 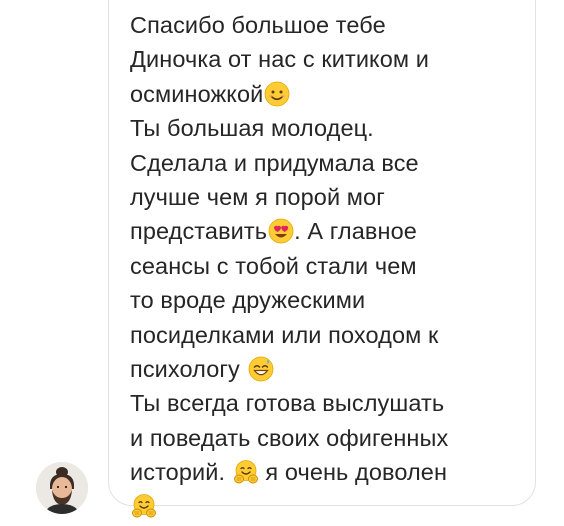 I want to click on message-line-text: представить, so click(x=199, y=231).